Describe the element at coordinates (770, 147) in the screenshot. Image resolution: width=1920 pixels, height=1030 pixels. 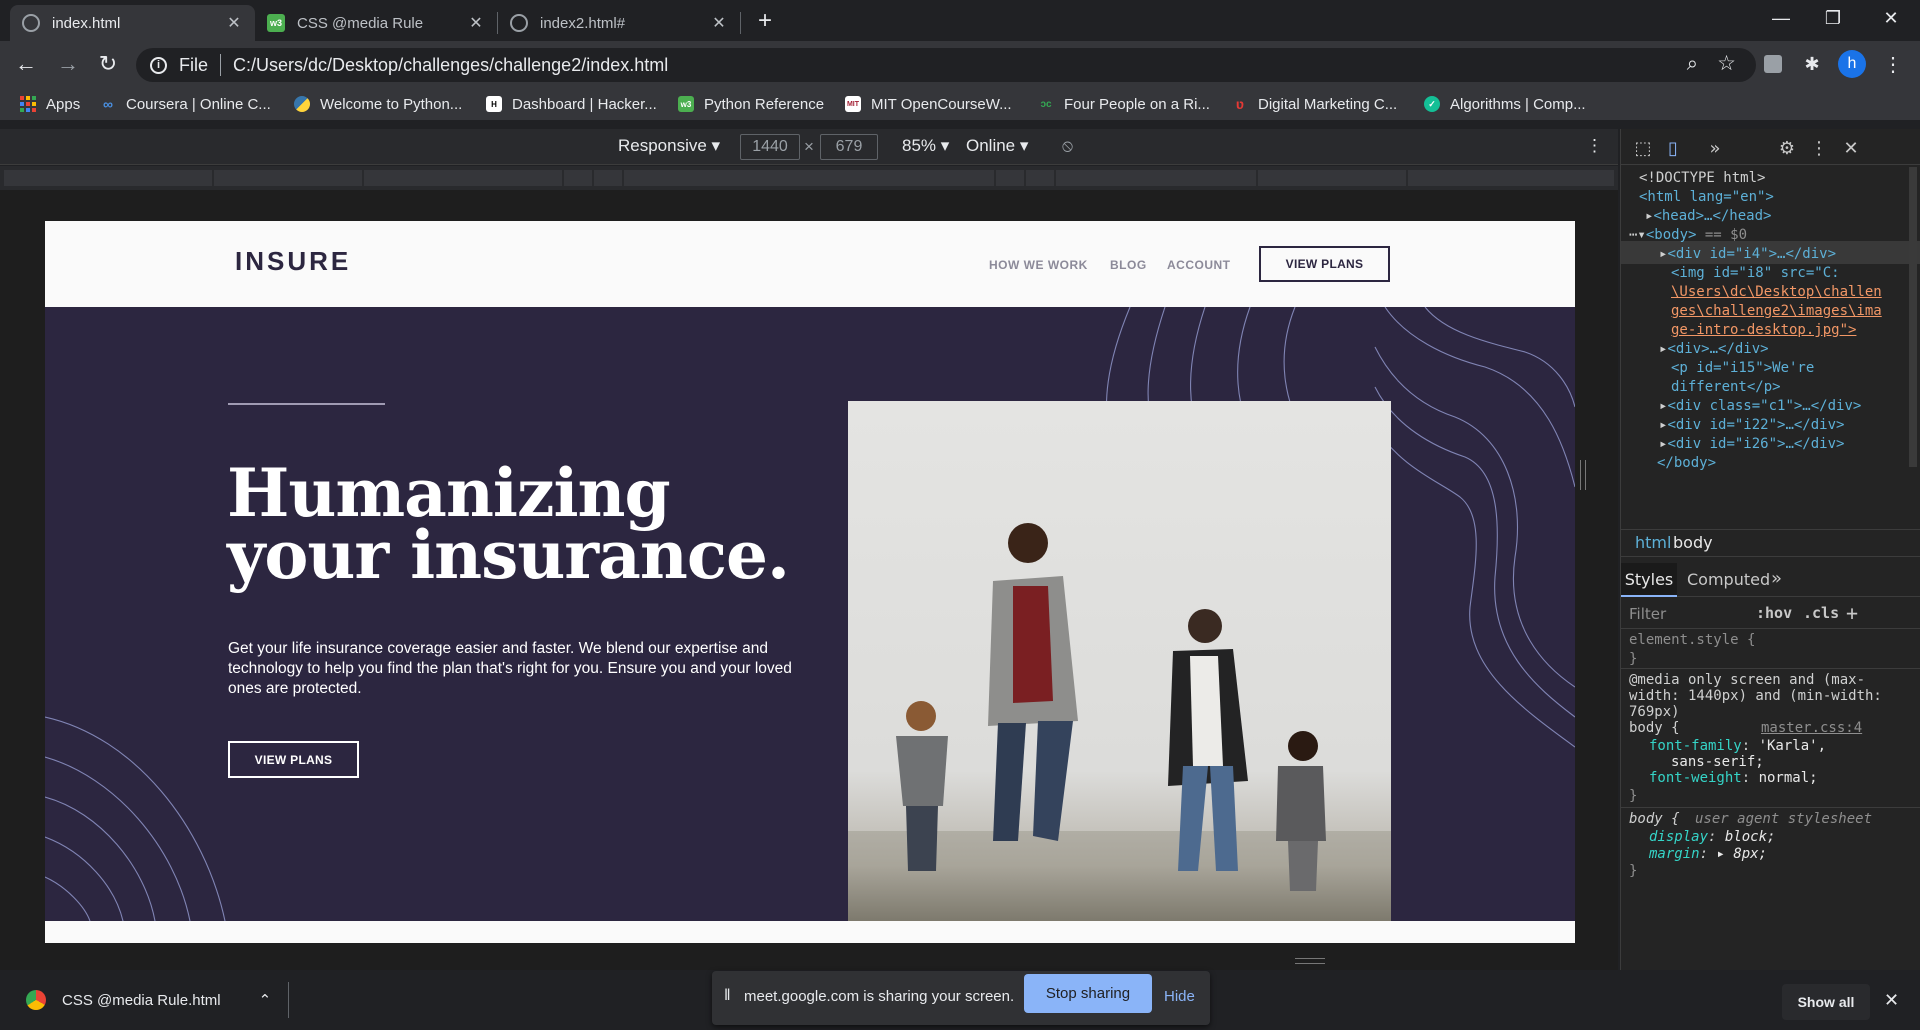
I see `width-input: 1440` at that location.